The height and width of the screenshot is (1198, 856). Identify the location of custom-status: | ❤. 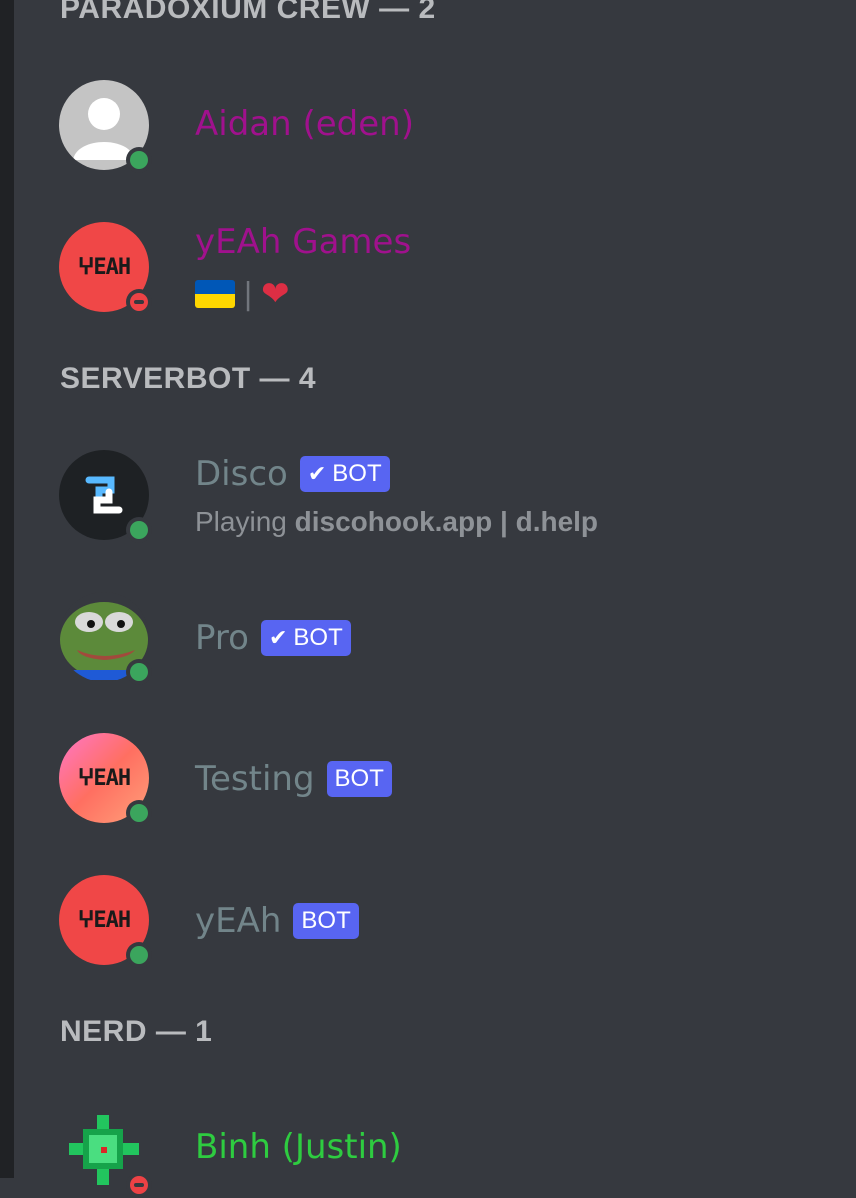
(242, 294).